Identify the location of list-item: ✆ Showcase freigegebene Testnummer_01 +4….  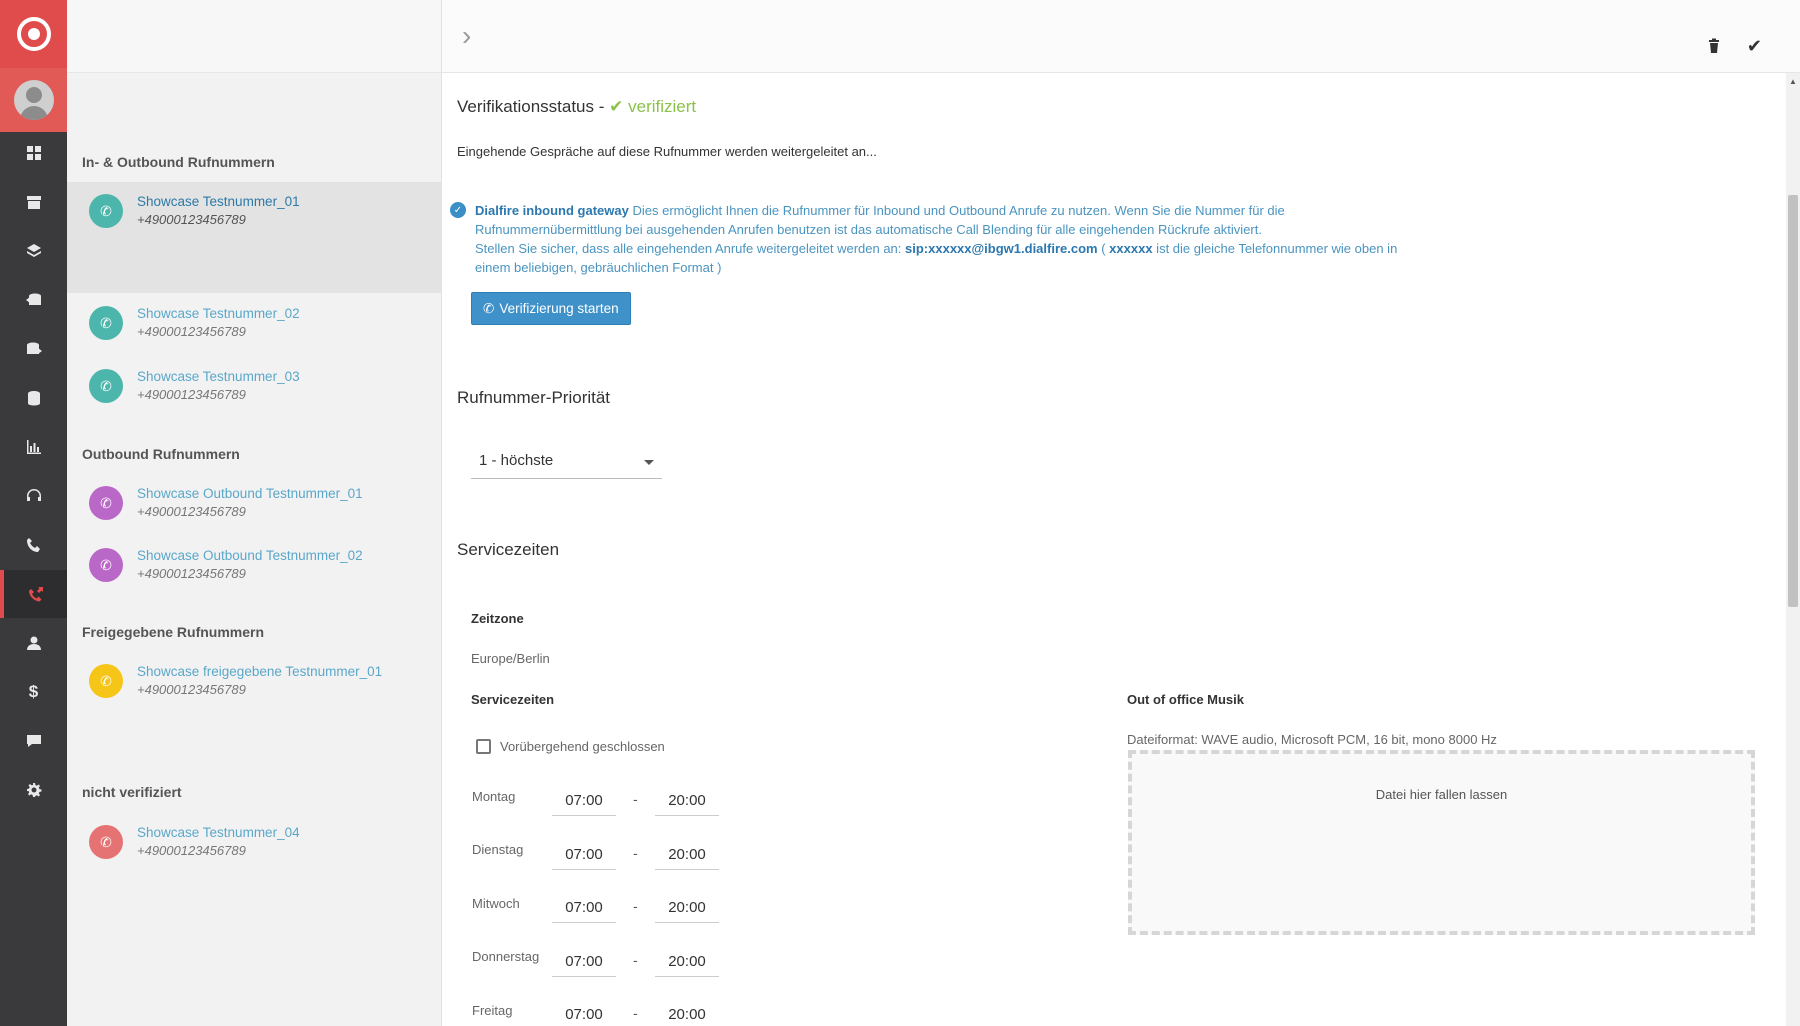
(254, 683).